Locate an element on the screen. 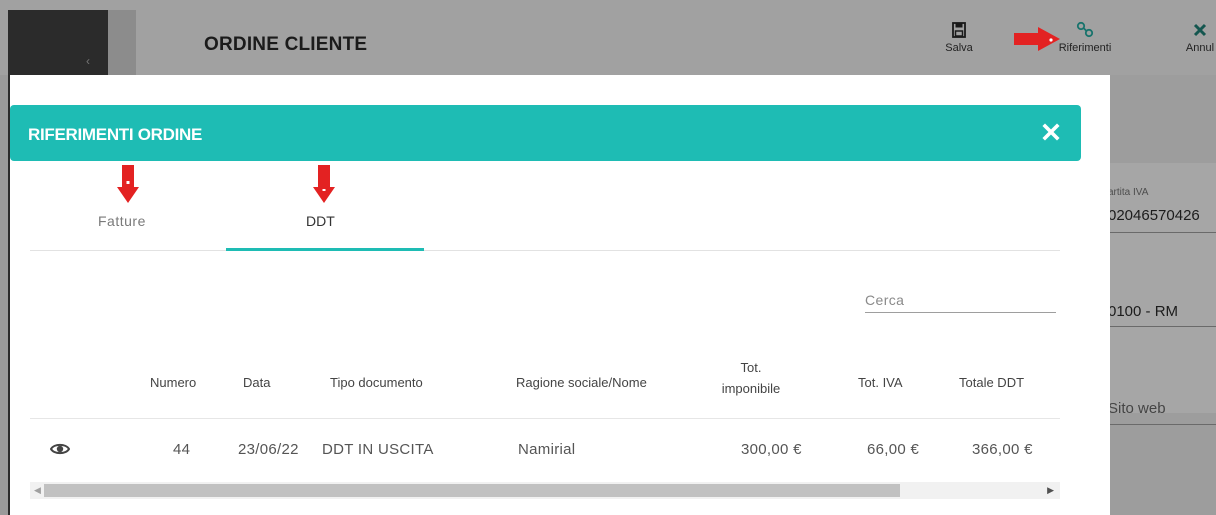  scroll-left-icon: ◀ is located at coordinates (37, 490).